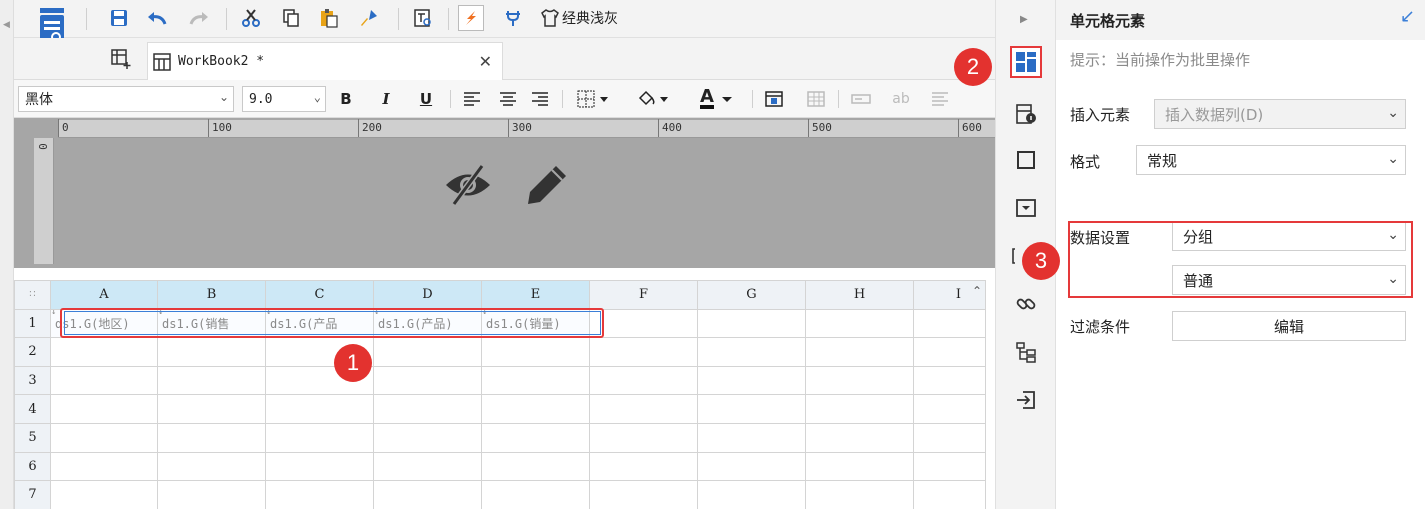 The width and height of the screenshot is (1425, 509). I want to click on theme-button: 经典浅灰, so click(595, 18).